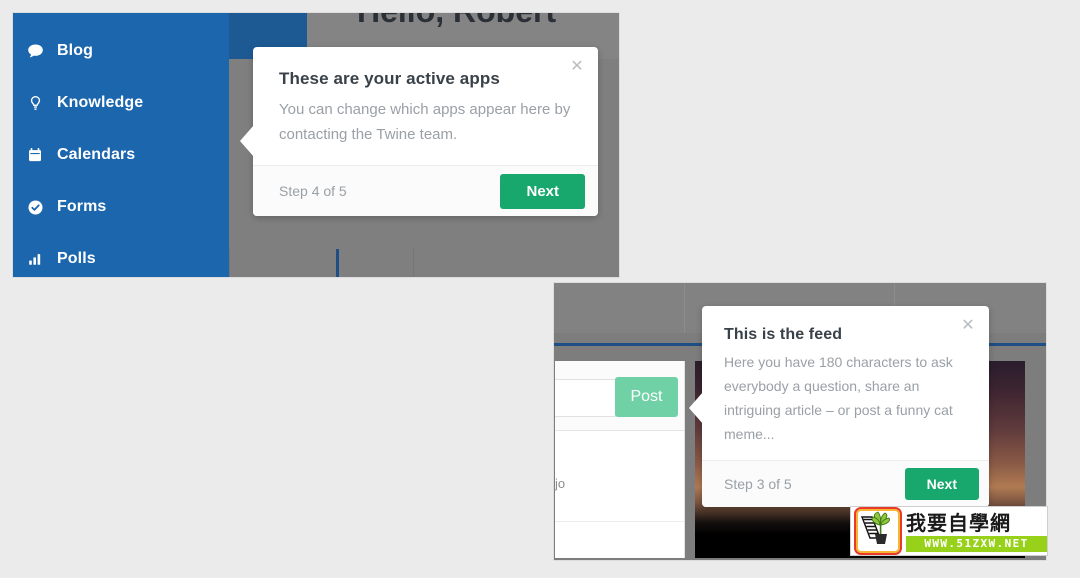 The height and width of the screenshot is (578, 1080). I want to click on speech-bubble-icon, so click(35, 51).